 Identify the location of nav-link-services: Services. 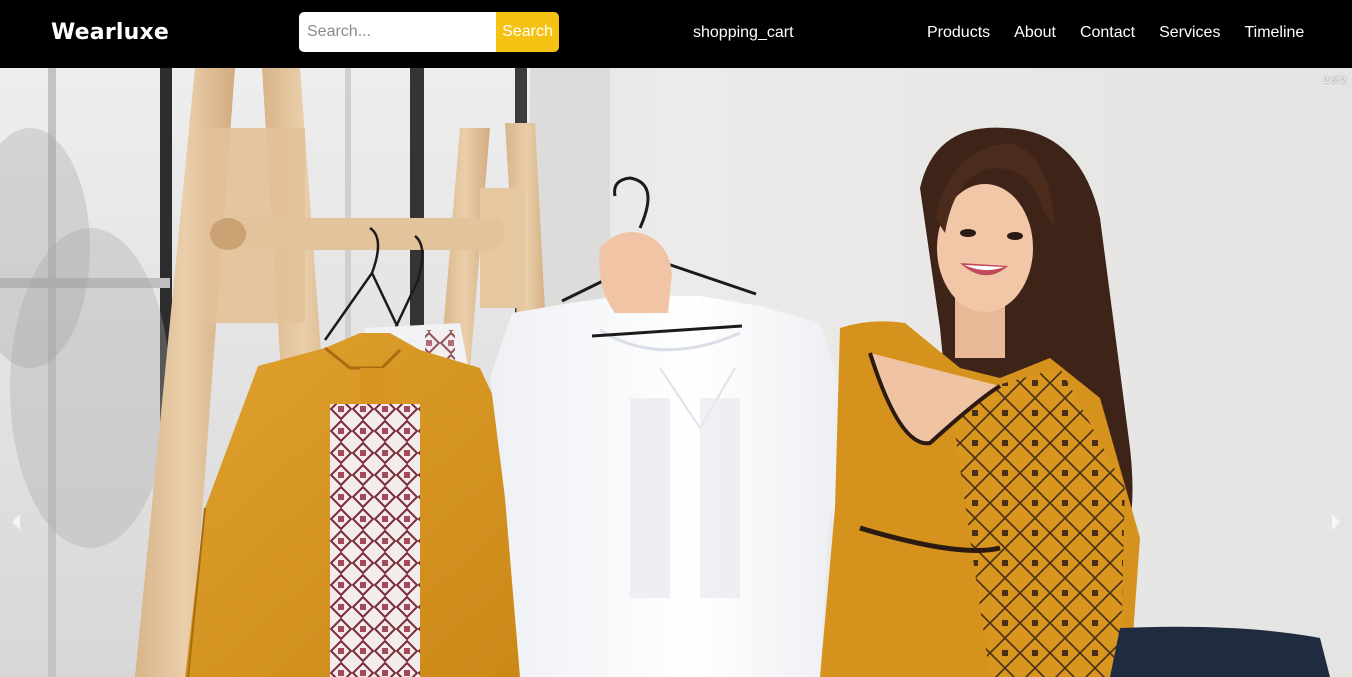
(1189, 33).